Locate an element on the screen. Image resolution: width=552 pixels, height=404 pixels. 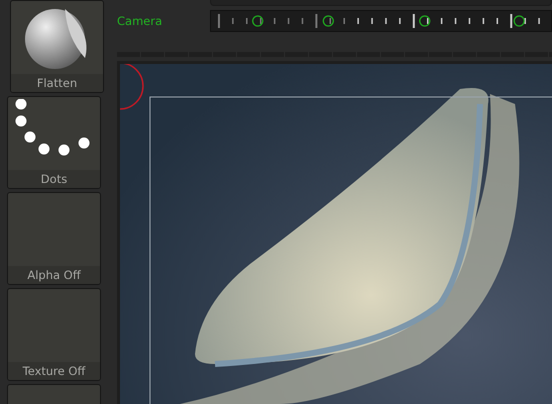
tool-tile: Dots is located at coordinates (54, 142).